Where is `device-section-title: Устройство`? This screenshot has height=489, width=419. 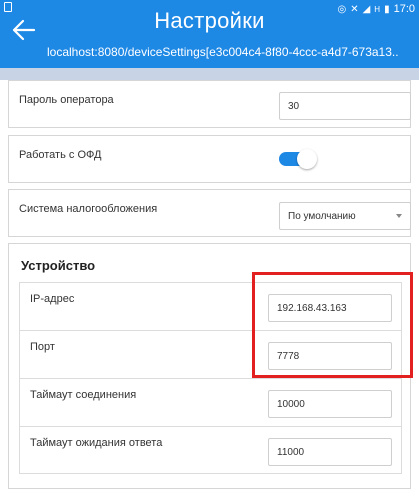
device-section-title: Устройство is located at coordinates (58, 265).